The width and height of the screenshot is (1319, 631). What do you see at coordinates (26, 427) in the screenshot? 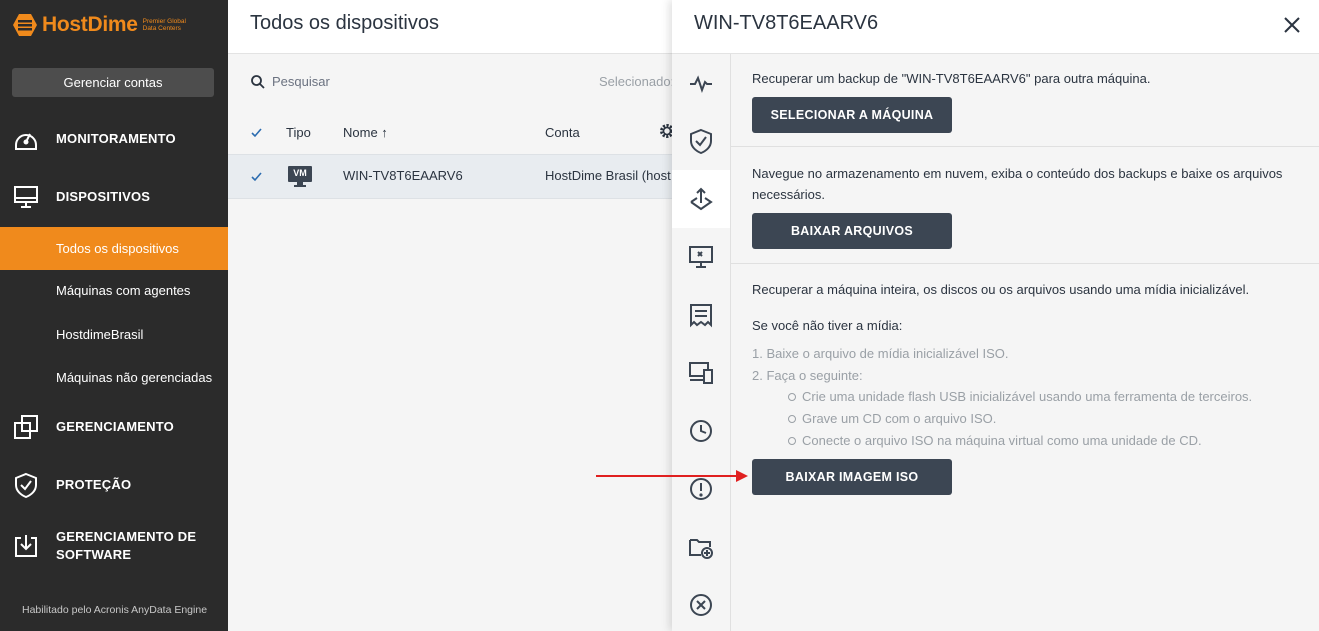
I see `management-icon` at bounding box center [26, 427].